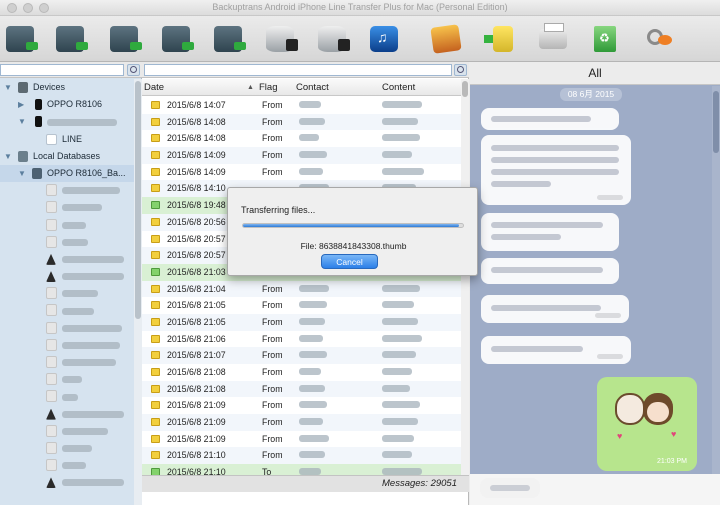  I want to click on table-row: 2015/6/8 21:07 From, so click(301, 355).